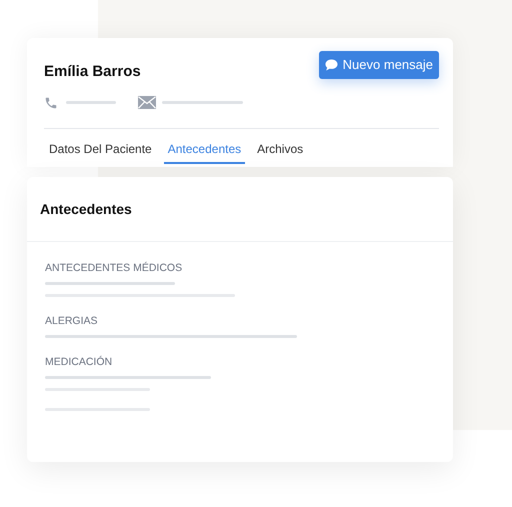  I want to click on tab: Archivos, so click(280, 150).